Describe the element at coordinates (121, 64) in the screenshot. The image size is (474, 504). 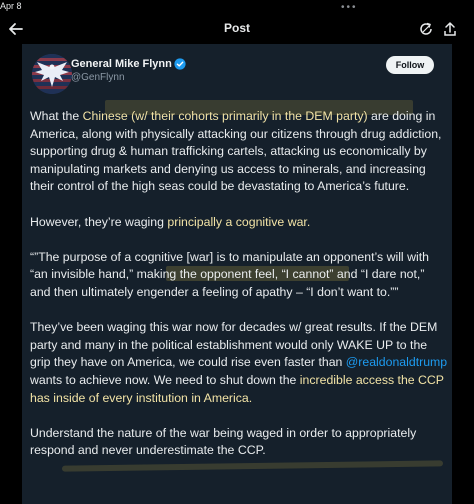
I see `author-name: General Mike Flynn` at that location.